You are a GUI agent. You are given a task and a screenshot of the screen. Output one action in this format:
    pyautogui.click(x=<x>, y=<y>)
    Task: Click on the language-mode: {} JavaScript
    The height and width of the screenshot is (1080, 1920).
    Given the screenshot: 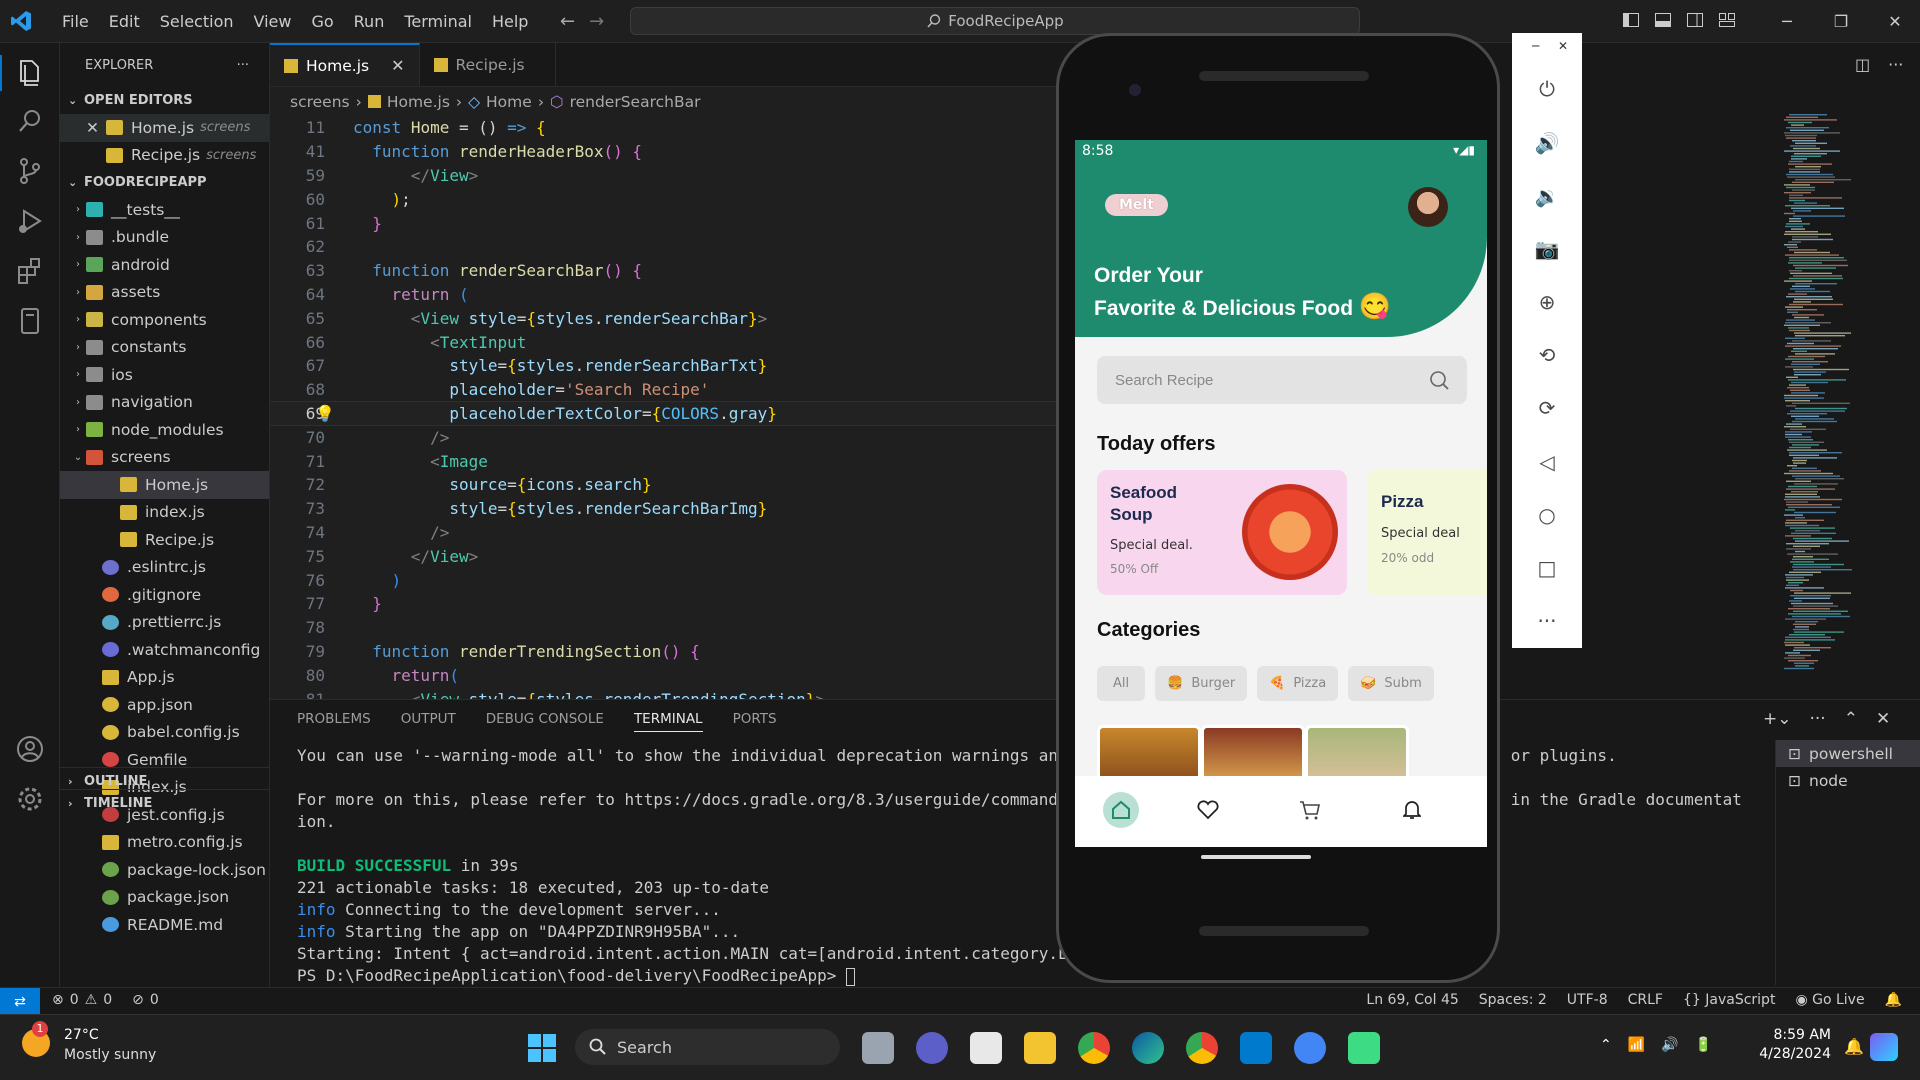 What is the action you would take?
    pyautogui.click(x=1729, y=1000)
    